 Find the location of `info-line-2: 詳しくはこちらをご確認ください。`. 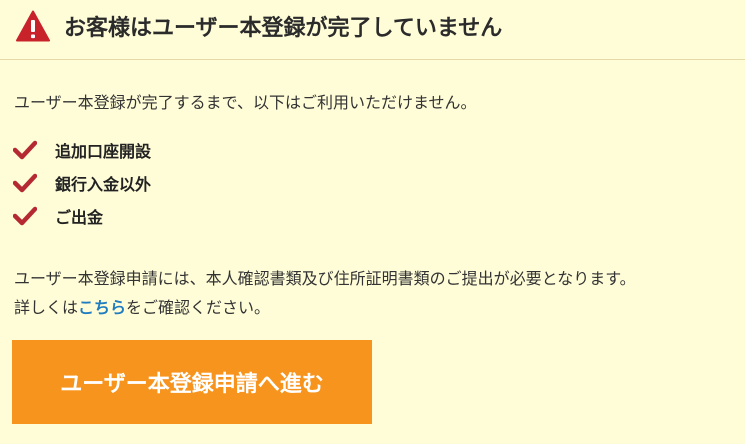

info-line-2: 詳しくはこちらをご確認ください。 is located at coordinates (325, 307).